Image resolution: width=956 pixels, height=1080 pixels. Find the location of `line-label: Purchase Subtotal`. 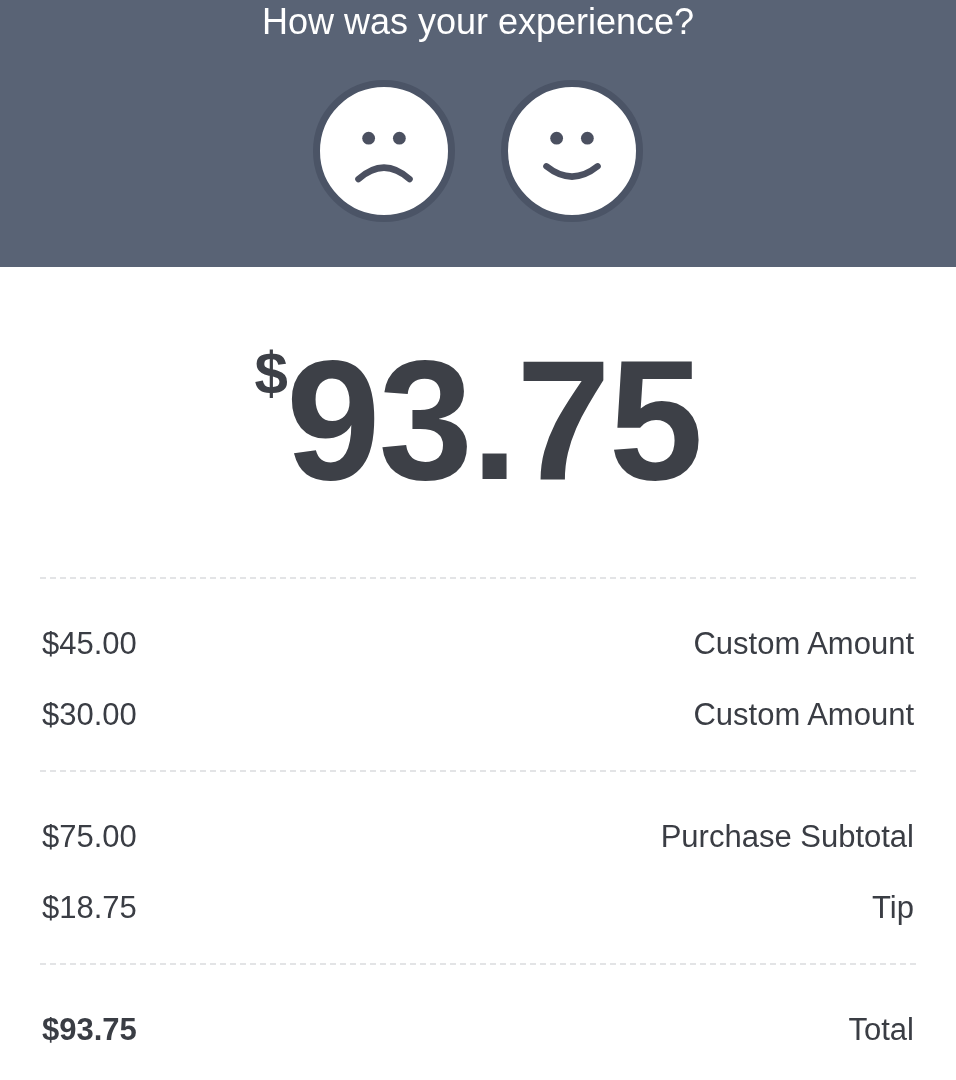

line-label: Purchase Subtotal is located at coordinates (787, 837).